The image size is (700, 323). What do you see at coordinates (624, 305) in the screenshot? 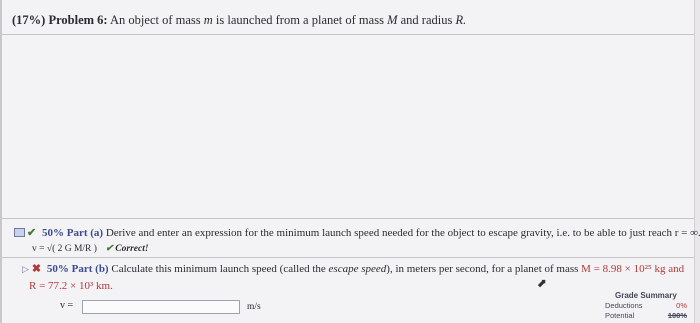
I see `deductions-label: Deductions` at bounding box center [624, 305].